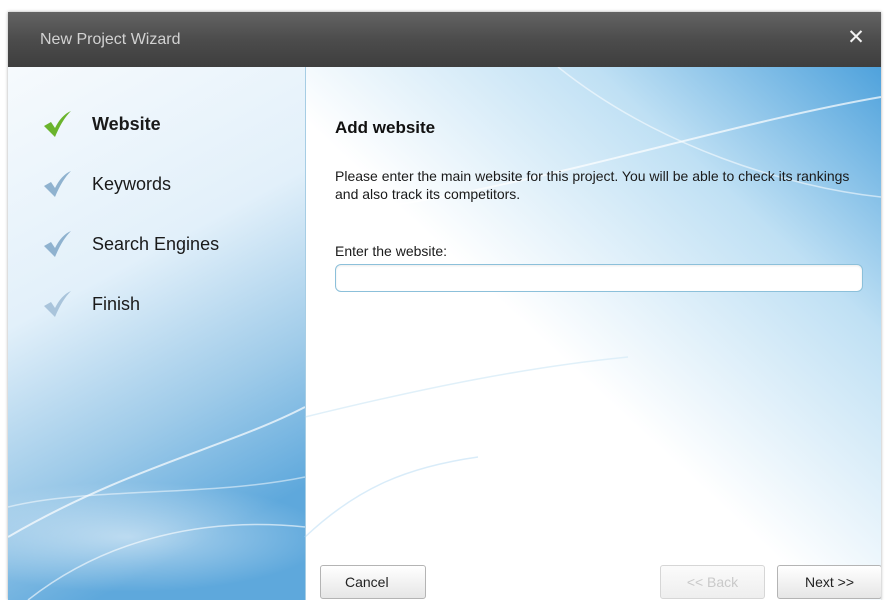  I want to click on close-icon: ✕, so click(856, 37).